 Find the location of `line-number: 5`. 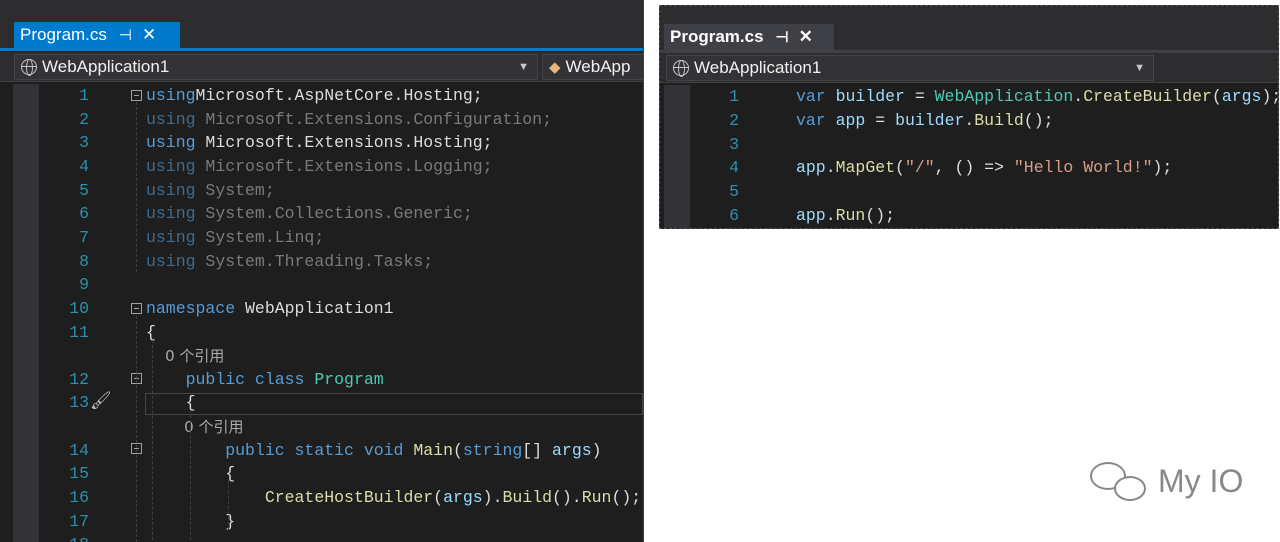

line-number: 5 is located at coordinates (84, 190).